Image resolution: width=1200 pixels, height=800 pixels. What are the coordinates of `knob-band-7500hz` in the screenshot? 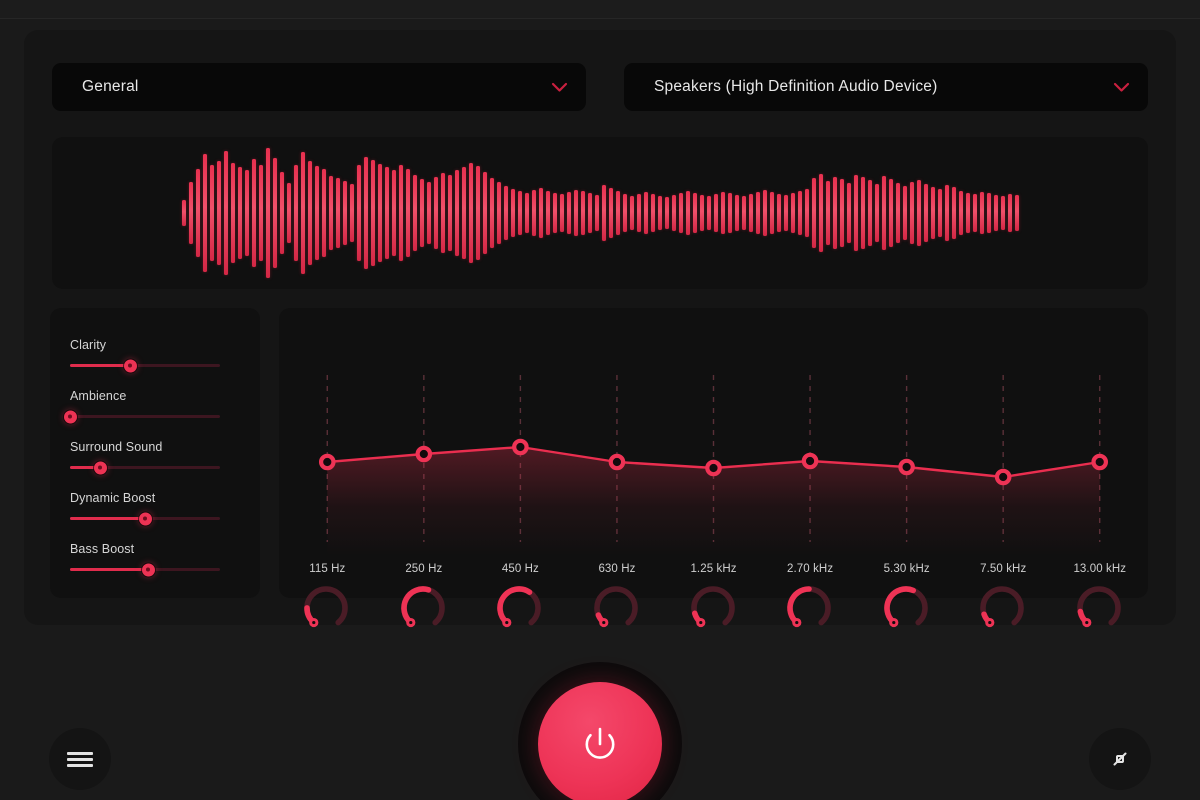 It's located at (1003, 610).